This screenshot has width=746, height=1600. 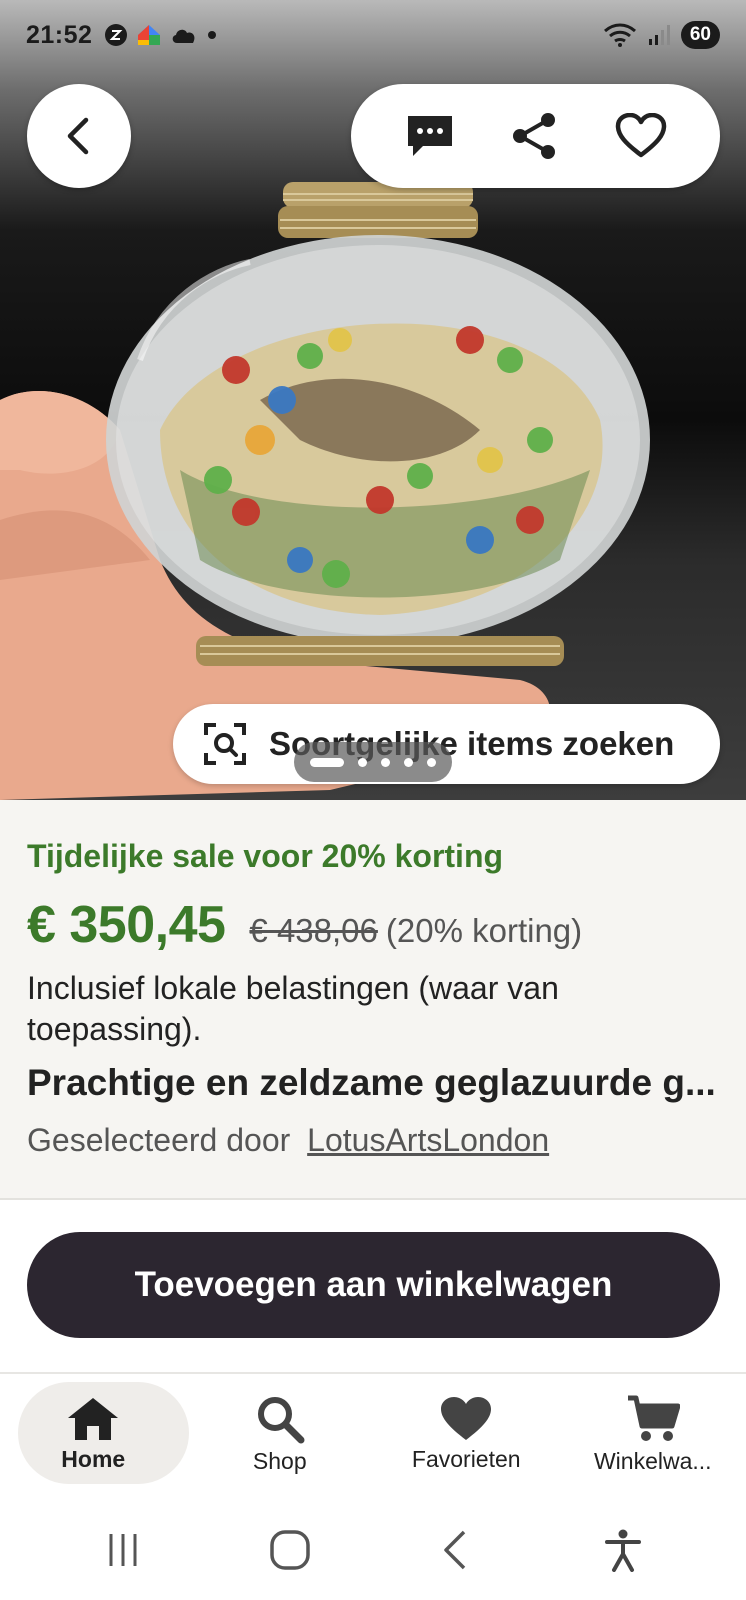 I want to click on accessibility-icon, so click(x=622, y=1550).